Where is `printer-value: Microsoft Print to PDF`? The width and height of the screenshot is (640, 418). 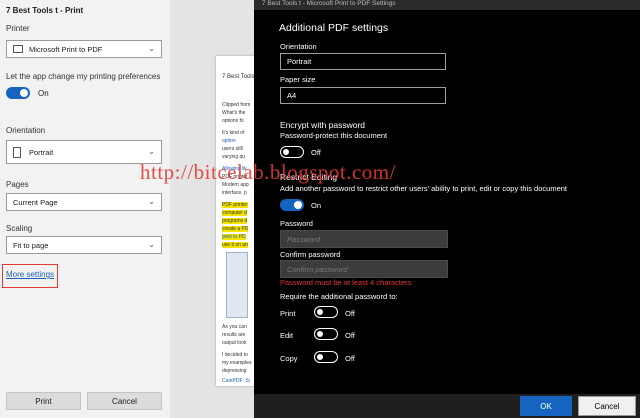
printer-value: Microsoft Print to PDF is located at coordinates (66, 49).